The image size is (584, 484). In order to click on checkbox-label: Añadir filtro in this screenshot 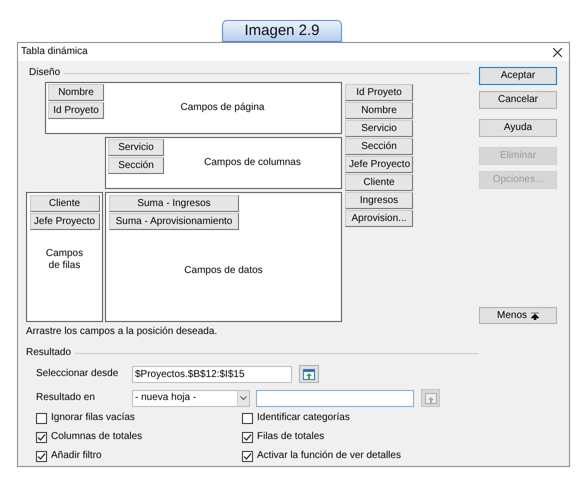, I will do `click(76, 456)`.